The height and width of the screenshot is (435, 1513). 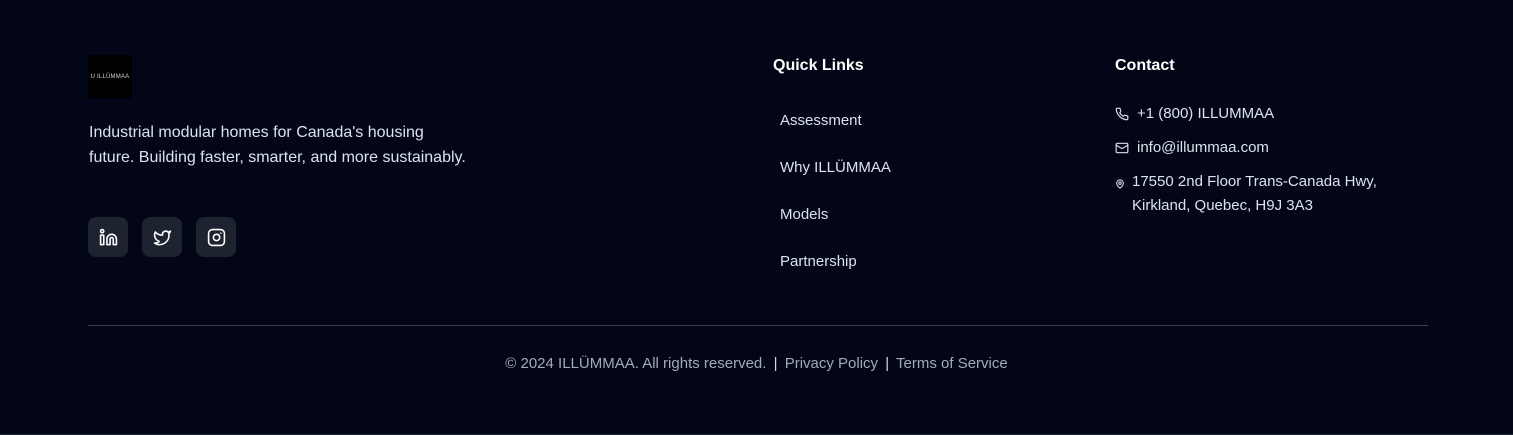 I want to click on footer-divider, so click(x=758, y=325).